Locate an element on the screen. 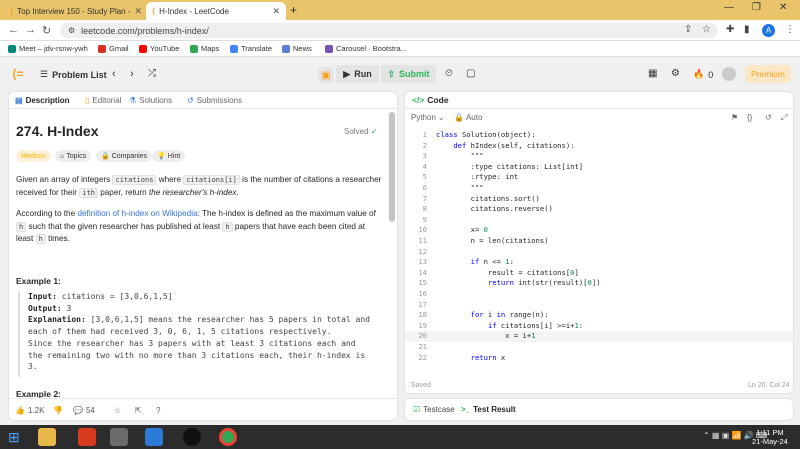 This screenshot has height=449, width=800. bookmark-gmail: Gmail is located at coordinates (113, 48).